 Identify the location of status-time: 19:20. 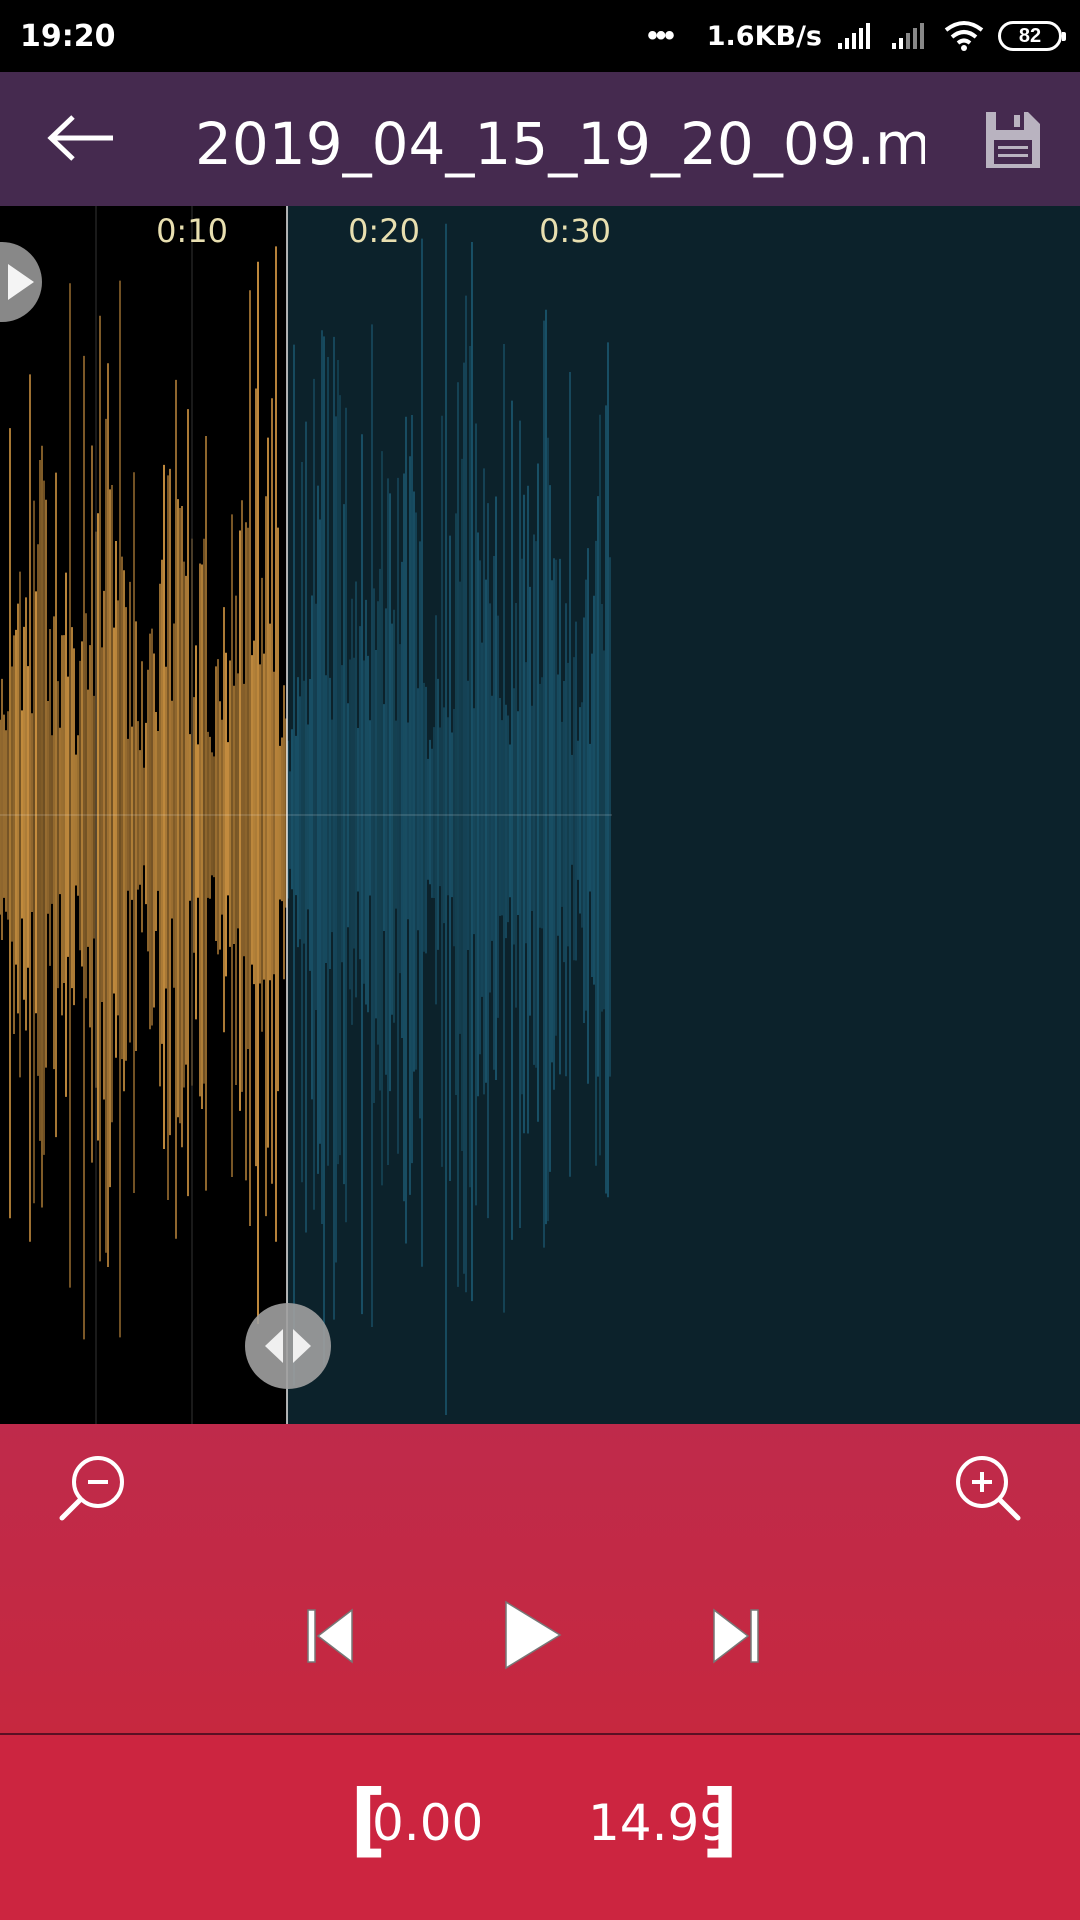
(68, 36).